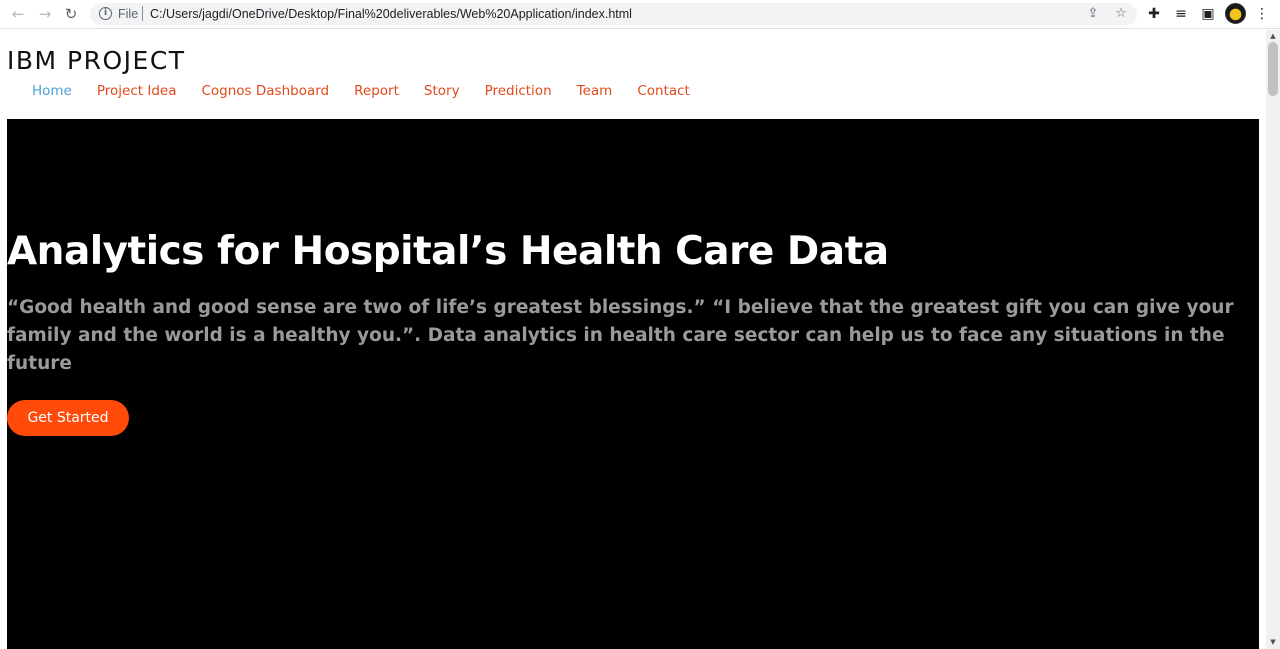 This screenshot has height=649, width=1280. I want to click on forward-arrow-icon: →, so click(45, 14).